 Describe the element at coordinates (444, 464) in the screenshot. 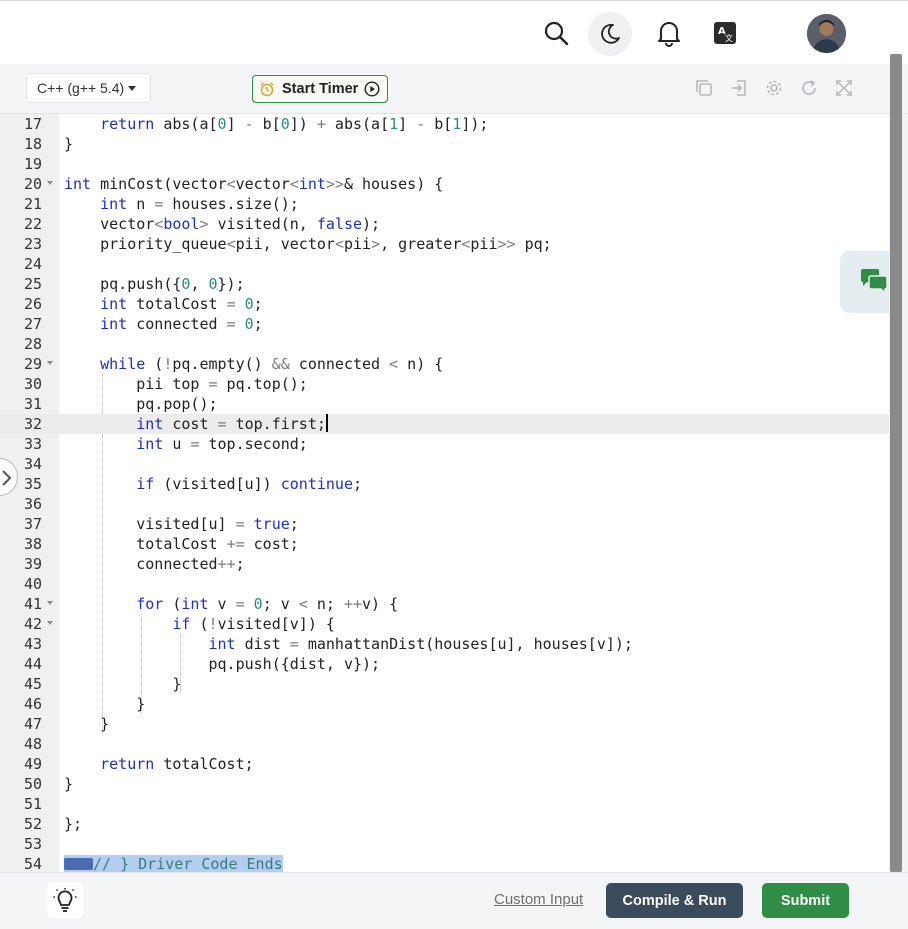

I see `code-line: 34` at that location.